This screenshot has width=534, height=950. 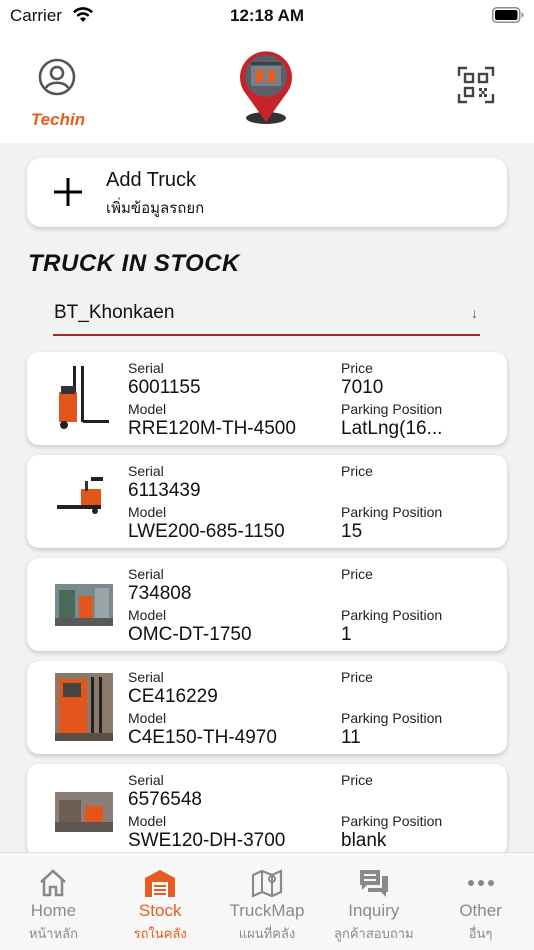 I want to click on tab-inquiry: Inquiry ลูกค้าสอบถาม, so click(x=373, y=901).